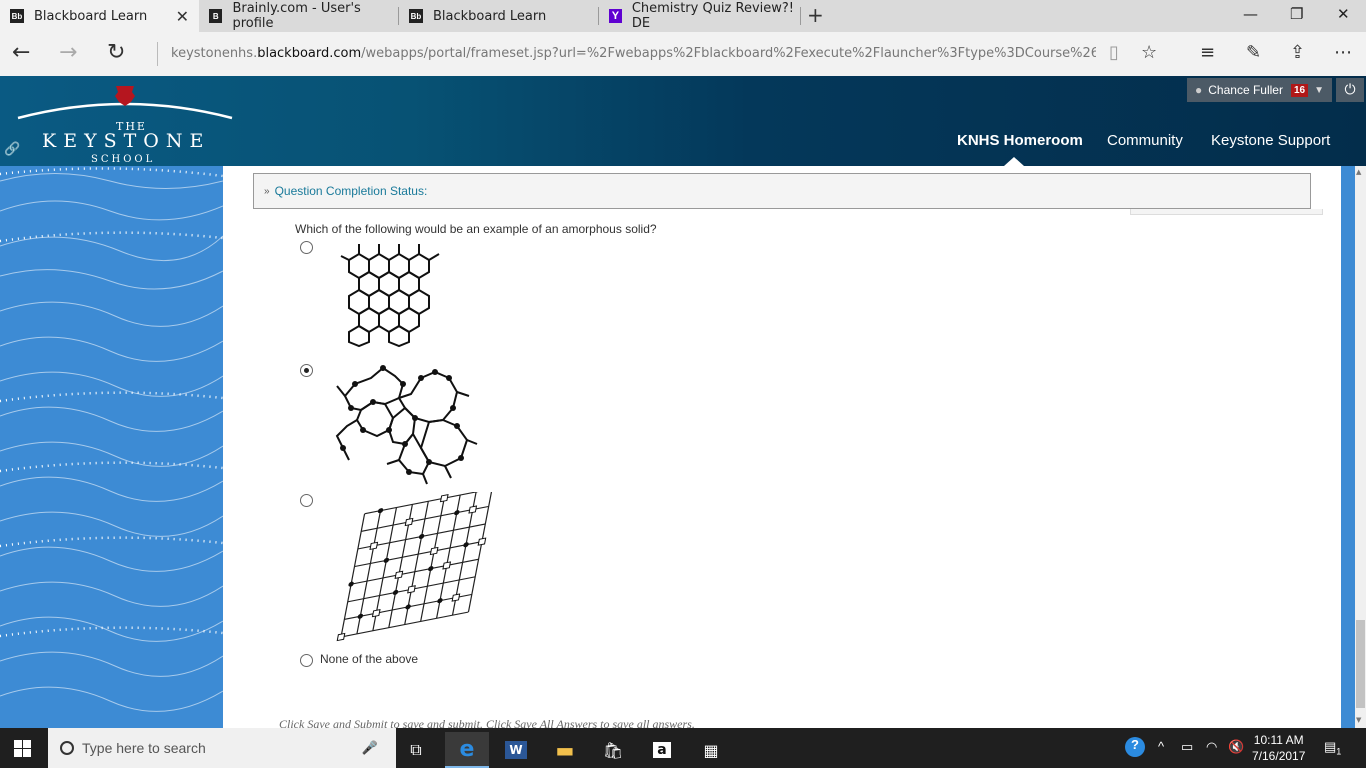  What do you see at coordinates (1350, 90) in the screenshot?
I see `logout-power-icon: ⏻` at bounding box center [1350, 90].